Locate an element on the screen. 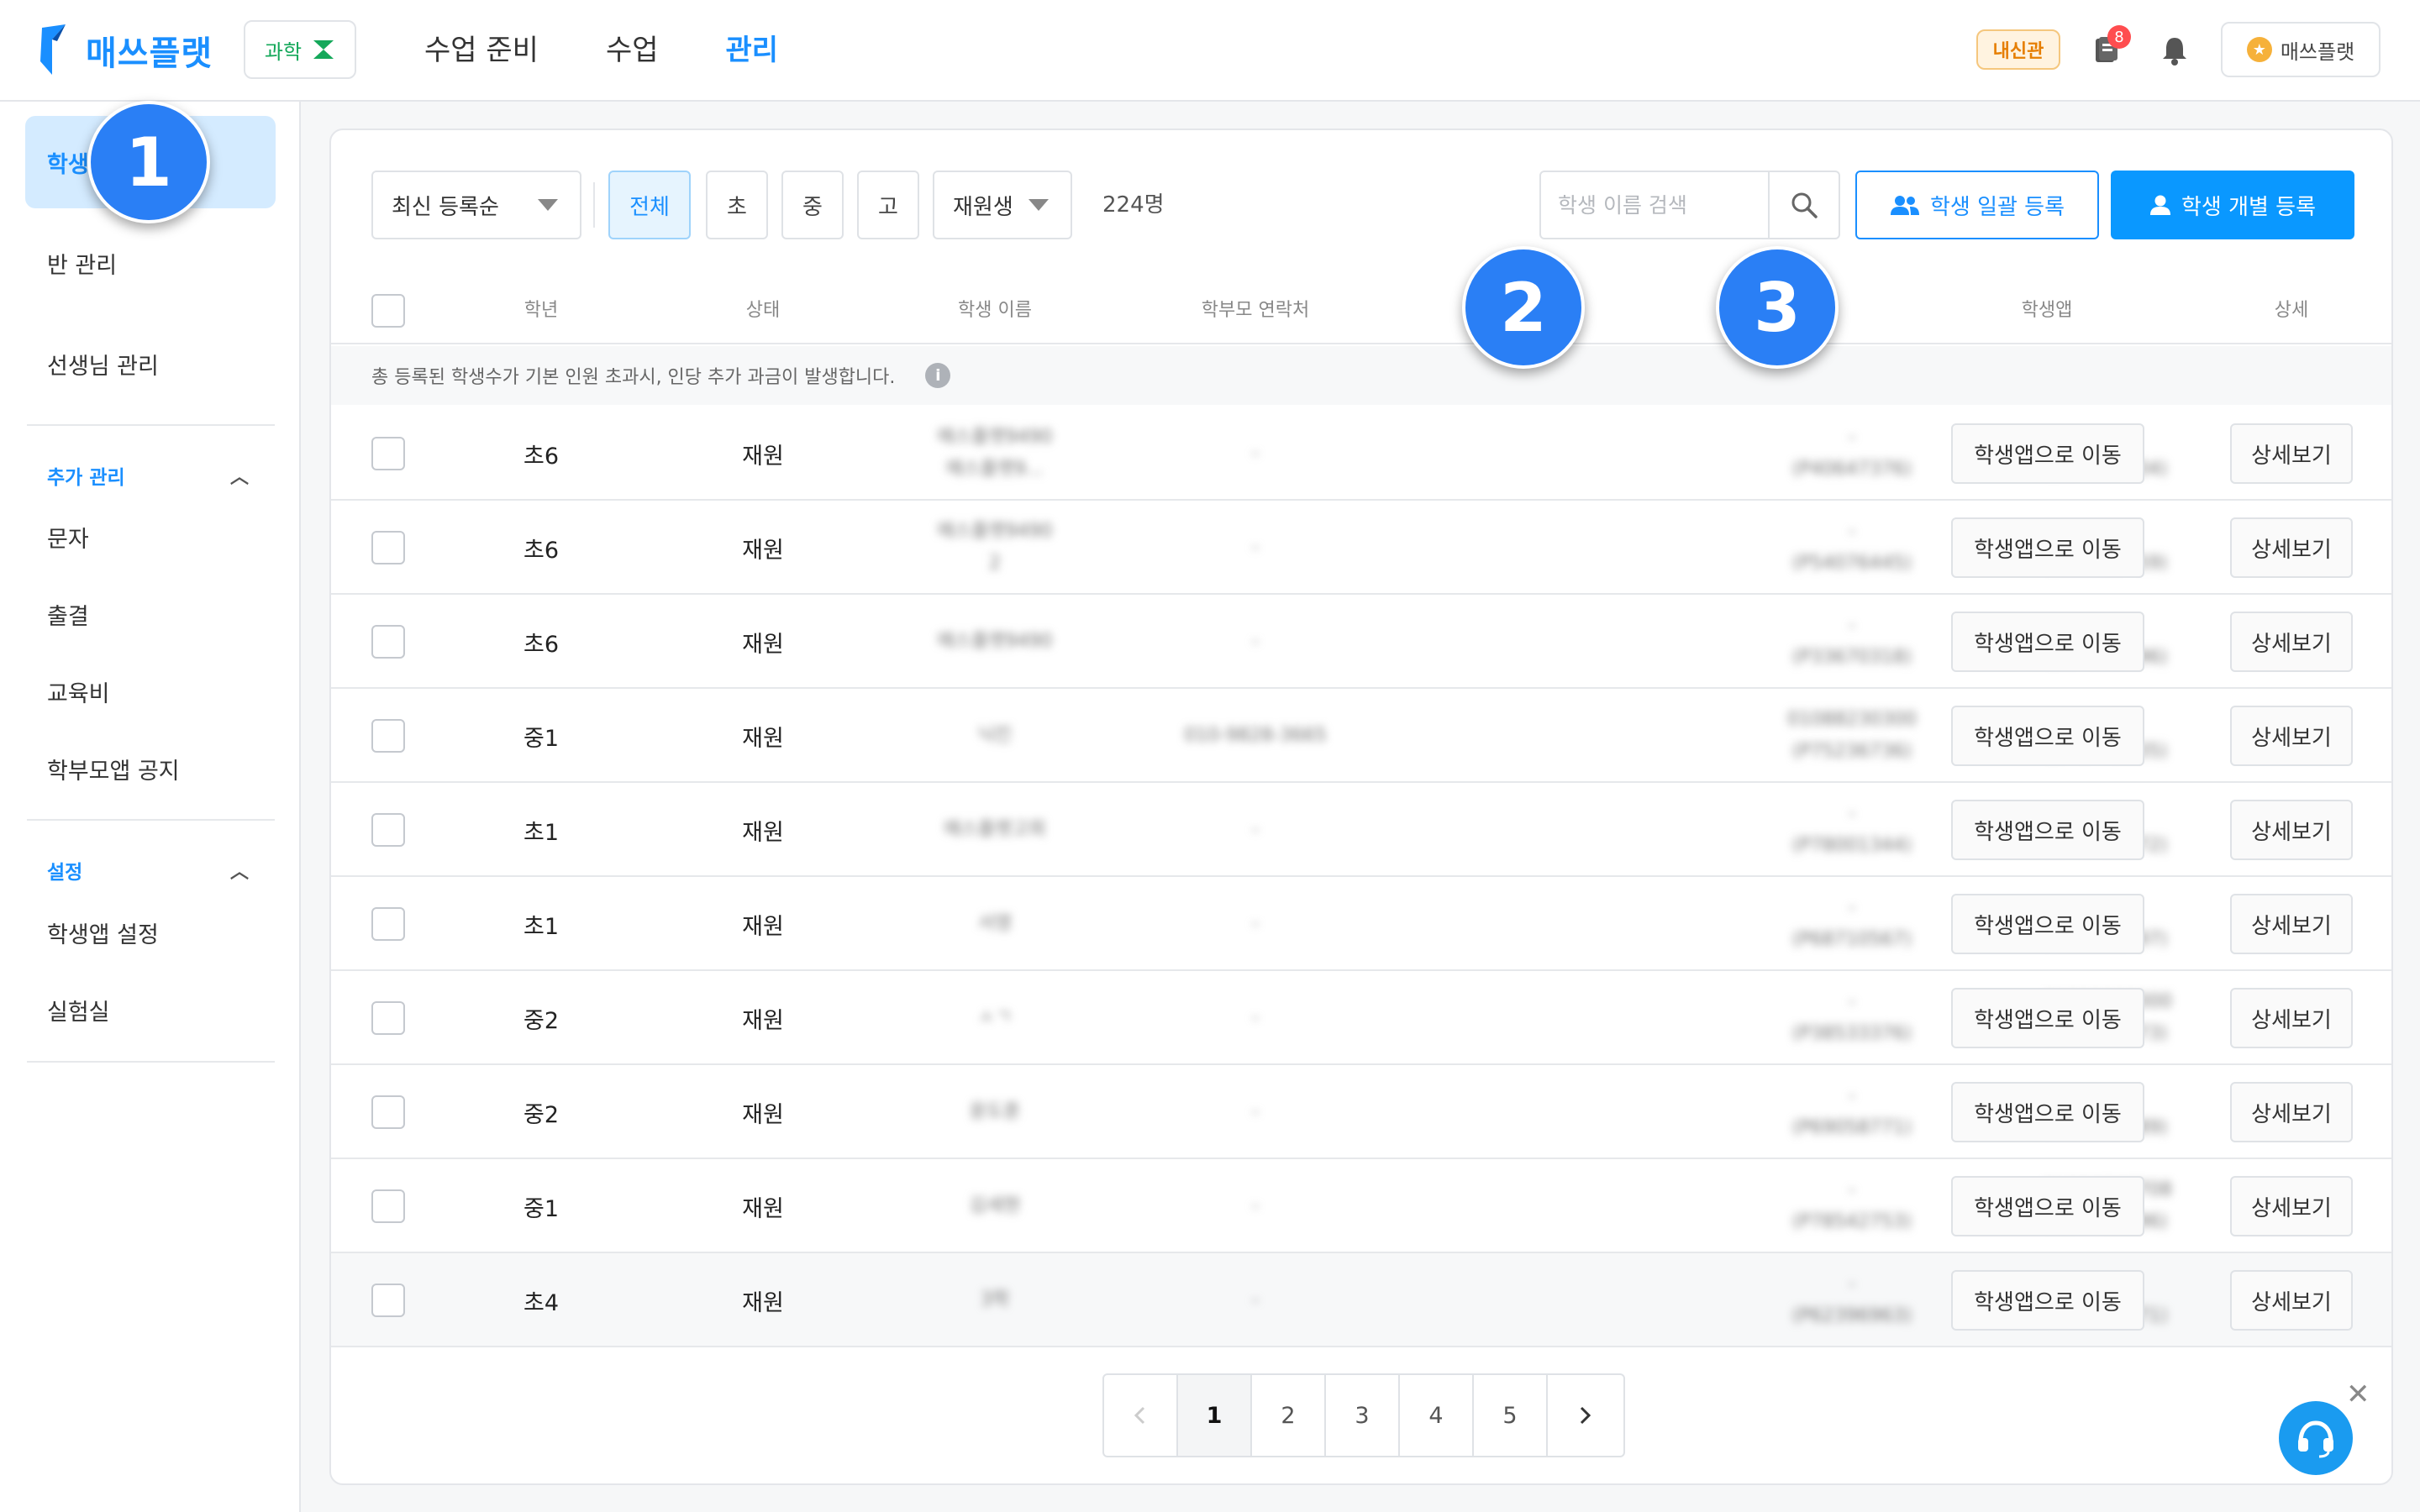 The height and width of the screenshot is (1512, 2420). header-student-name: 학생 이름 is located at coordinates (995, 310).